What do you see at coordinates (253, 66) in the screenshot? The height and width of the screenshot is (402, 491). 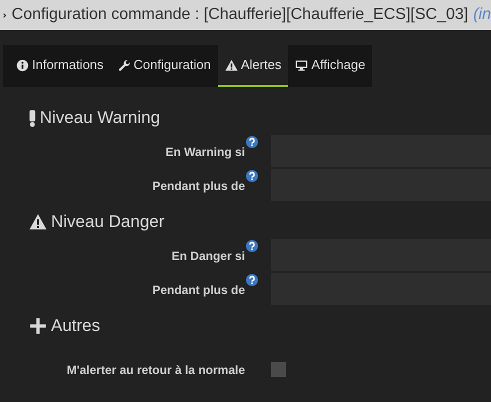 I see `tab: Alertes` at bounding box center [253, 66].